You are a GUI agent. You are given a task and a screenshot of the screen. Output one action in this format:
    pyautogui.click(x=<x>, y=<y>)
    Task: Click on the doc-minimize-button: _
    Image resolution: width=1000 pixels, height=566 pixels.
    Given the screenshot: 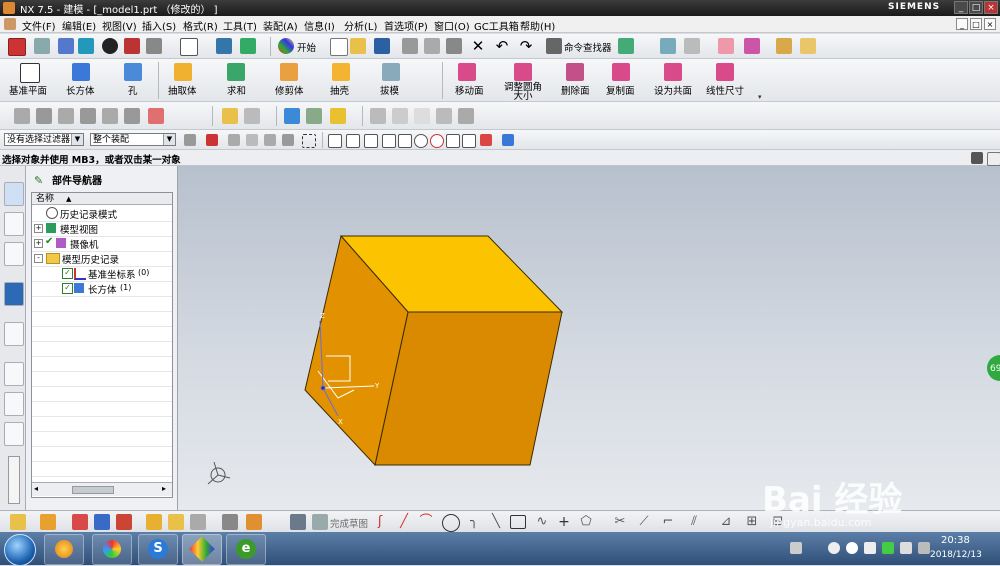 What is the action you would take?
    pyautogui.click(x=962, y=24)
    